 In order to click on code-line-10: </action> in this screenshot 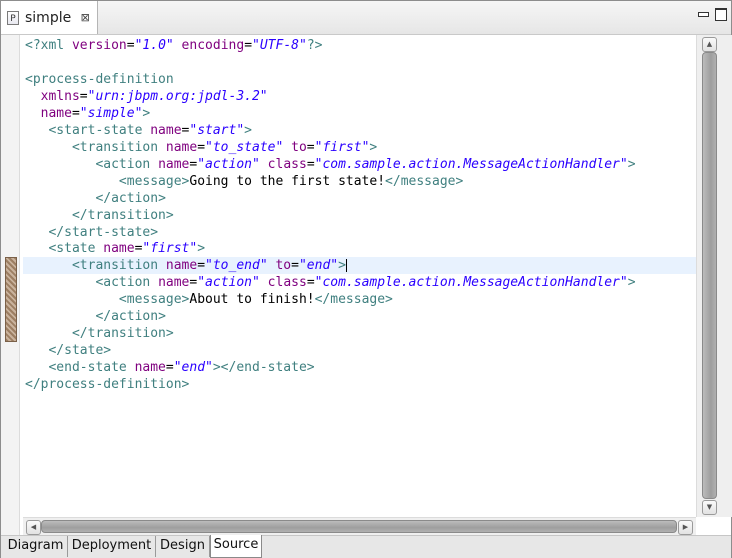, I will do `click(130, 198)`.